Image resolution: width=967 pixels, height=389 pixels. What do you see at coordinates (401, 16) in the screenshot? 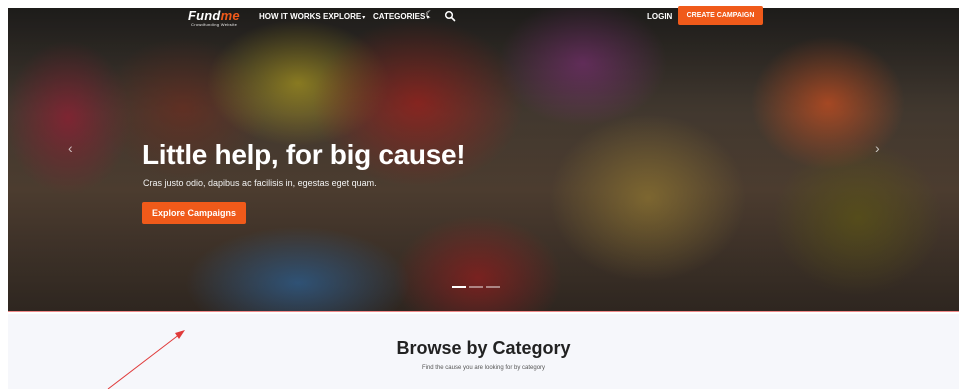
I see `nav-categories: CATEGORIES▾` at bounding box center [401, 16].